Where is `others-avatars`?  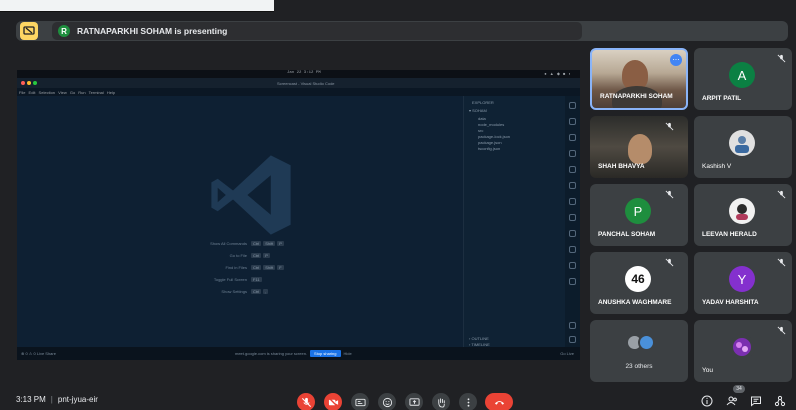 others-avatars is located at coordinates (640, 342).